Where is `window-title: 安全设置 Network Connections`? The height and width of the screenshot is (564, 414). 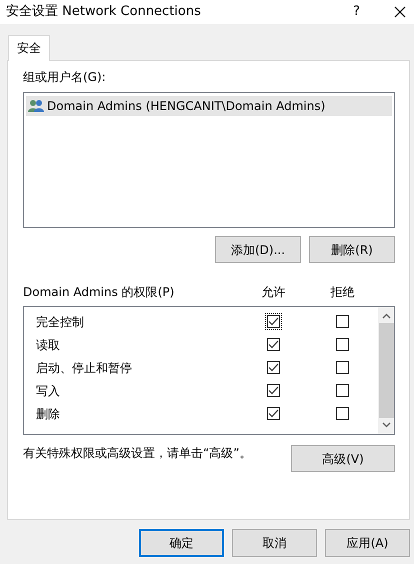
window-title: 安全设置 Network Connections is located at coordinates (103, 12).